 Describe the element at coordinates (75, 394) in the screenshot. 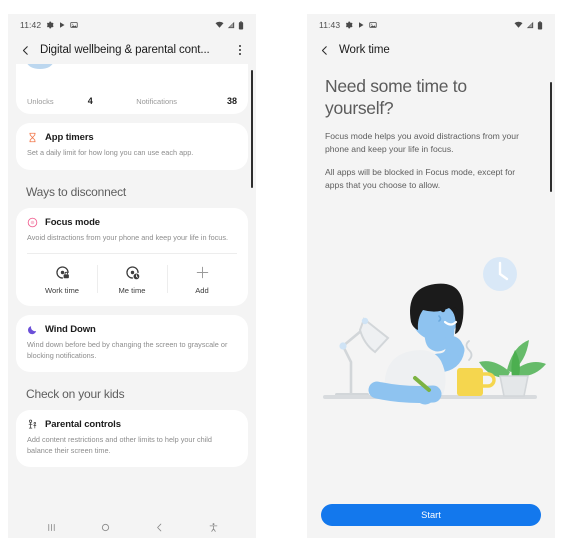

I see `section-check-on-your-kids: Check on your kids` at that location.